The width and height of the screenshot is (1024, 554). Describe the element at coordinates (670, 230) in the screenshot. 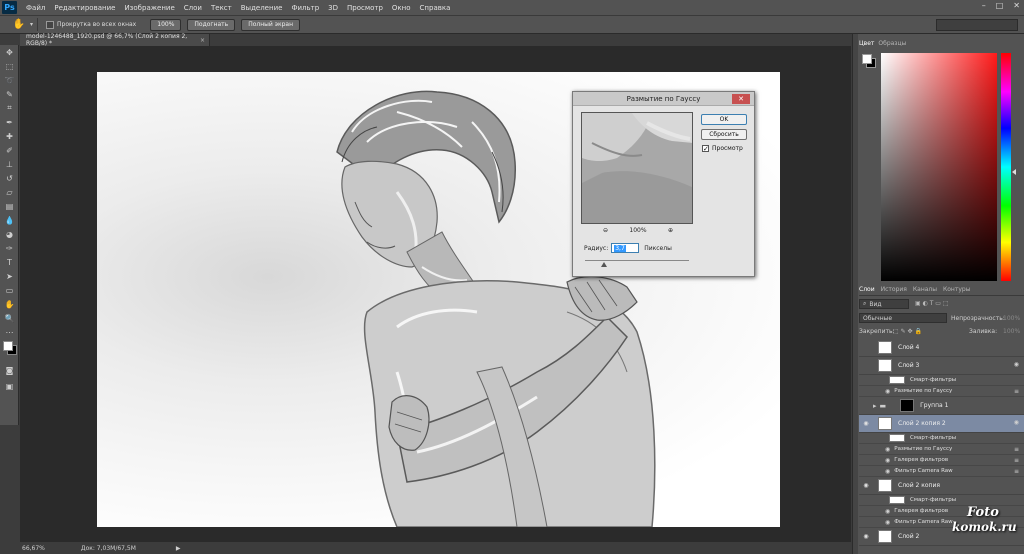

I see `zoom-in-icon: ⊕` at that location.